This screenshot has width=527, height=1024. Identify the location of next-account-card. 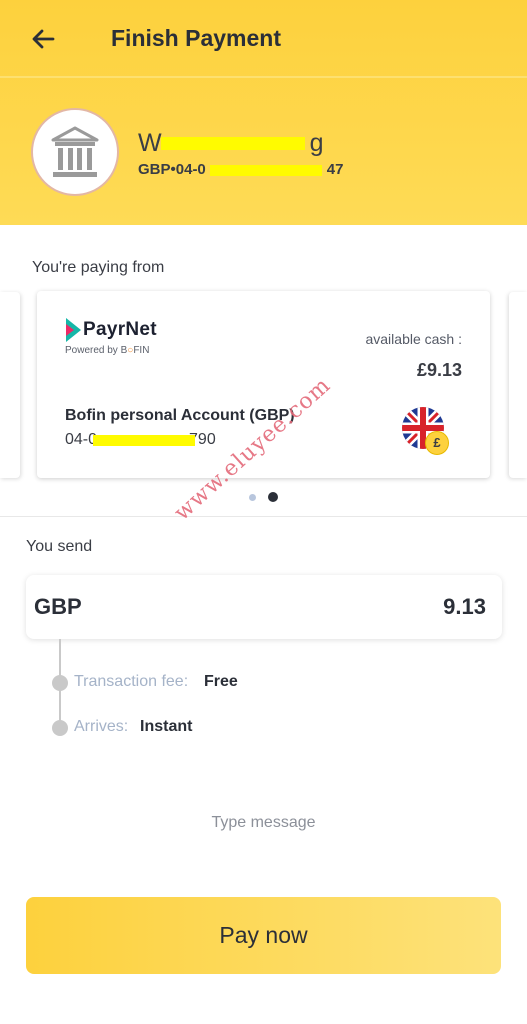
(518, 385).